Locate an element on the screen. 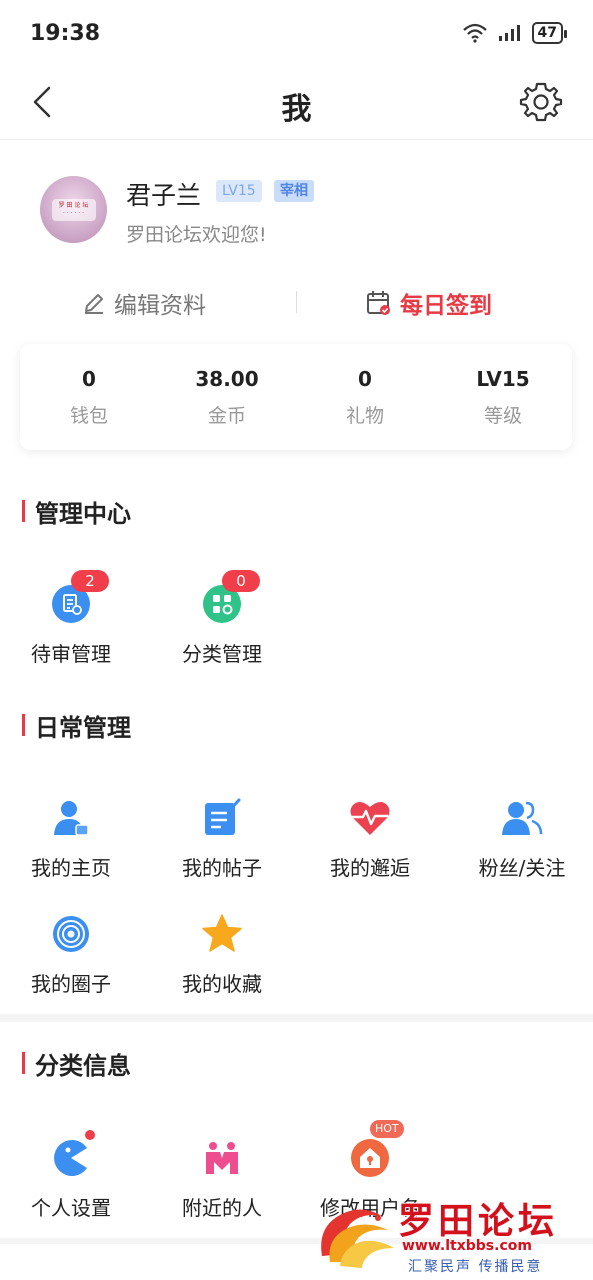  grid-item-label: 我的邂逅 is located at coordinates (370, 868).